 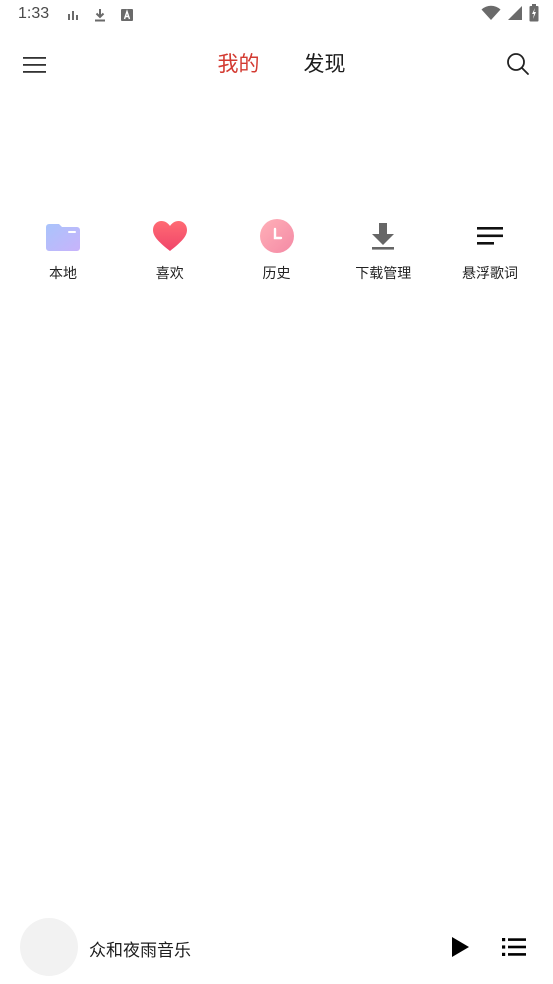 I want to click on mini-player: 众和夜雨音乐, so click(x=276, y=946).